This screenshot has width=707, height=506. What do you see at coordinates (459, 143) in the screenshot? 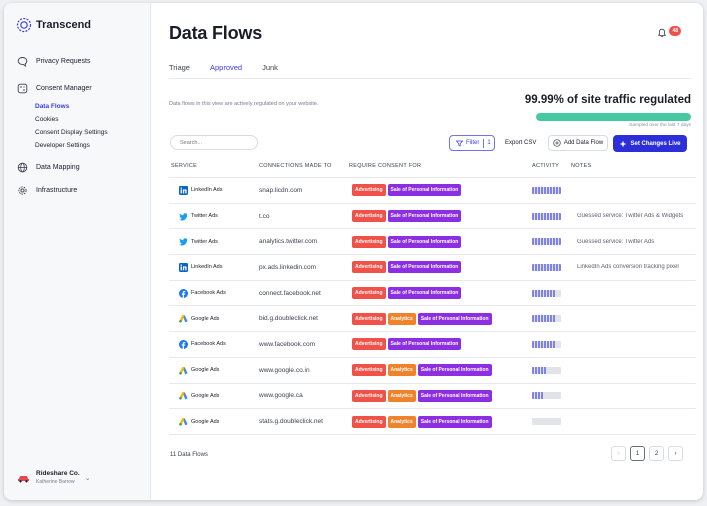
I see `filter-icon` at bounding box center [459, 143].